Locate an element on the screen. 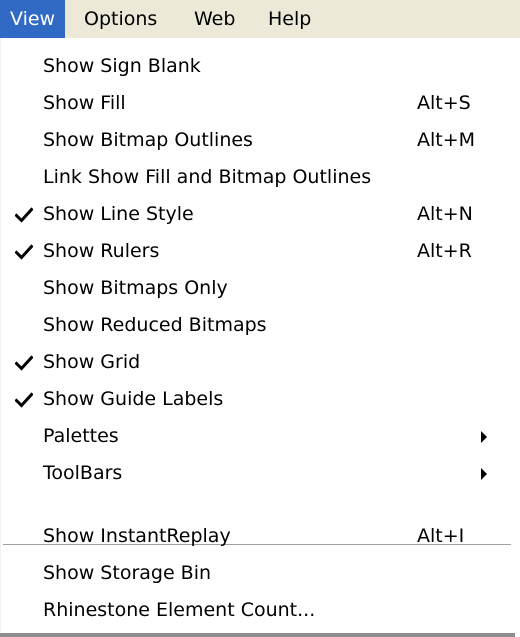 Image resolution: width=520 pixels, height=637 pixels. menu-item-show-instantreplay: Show InstantReplay Alt+I is located at coordinates (256, 536).